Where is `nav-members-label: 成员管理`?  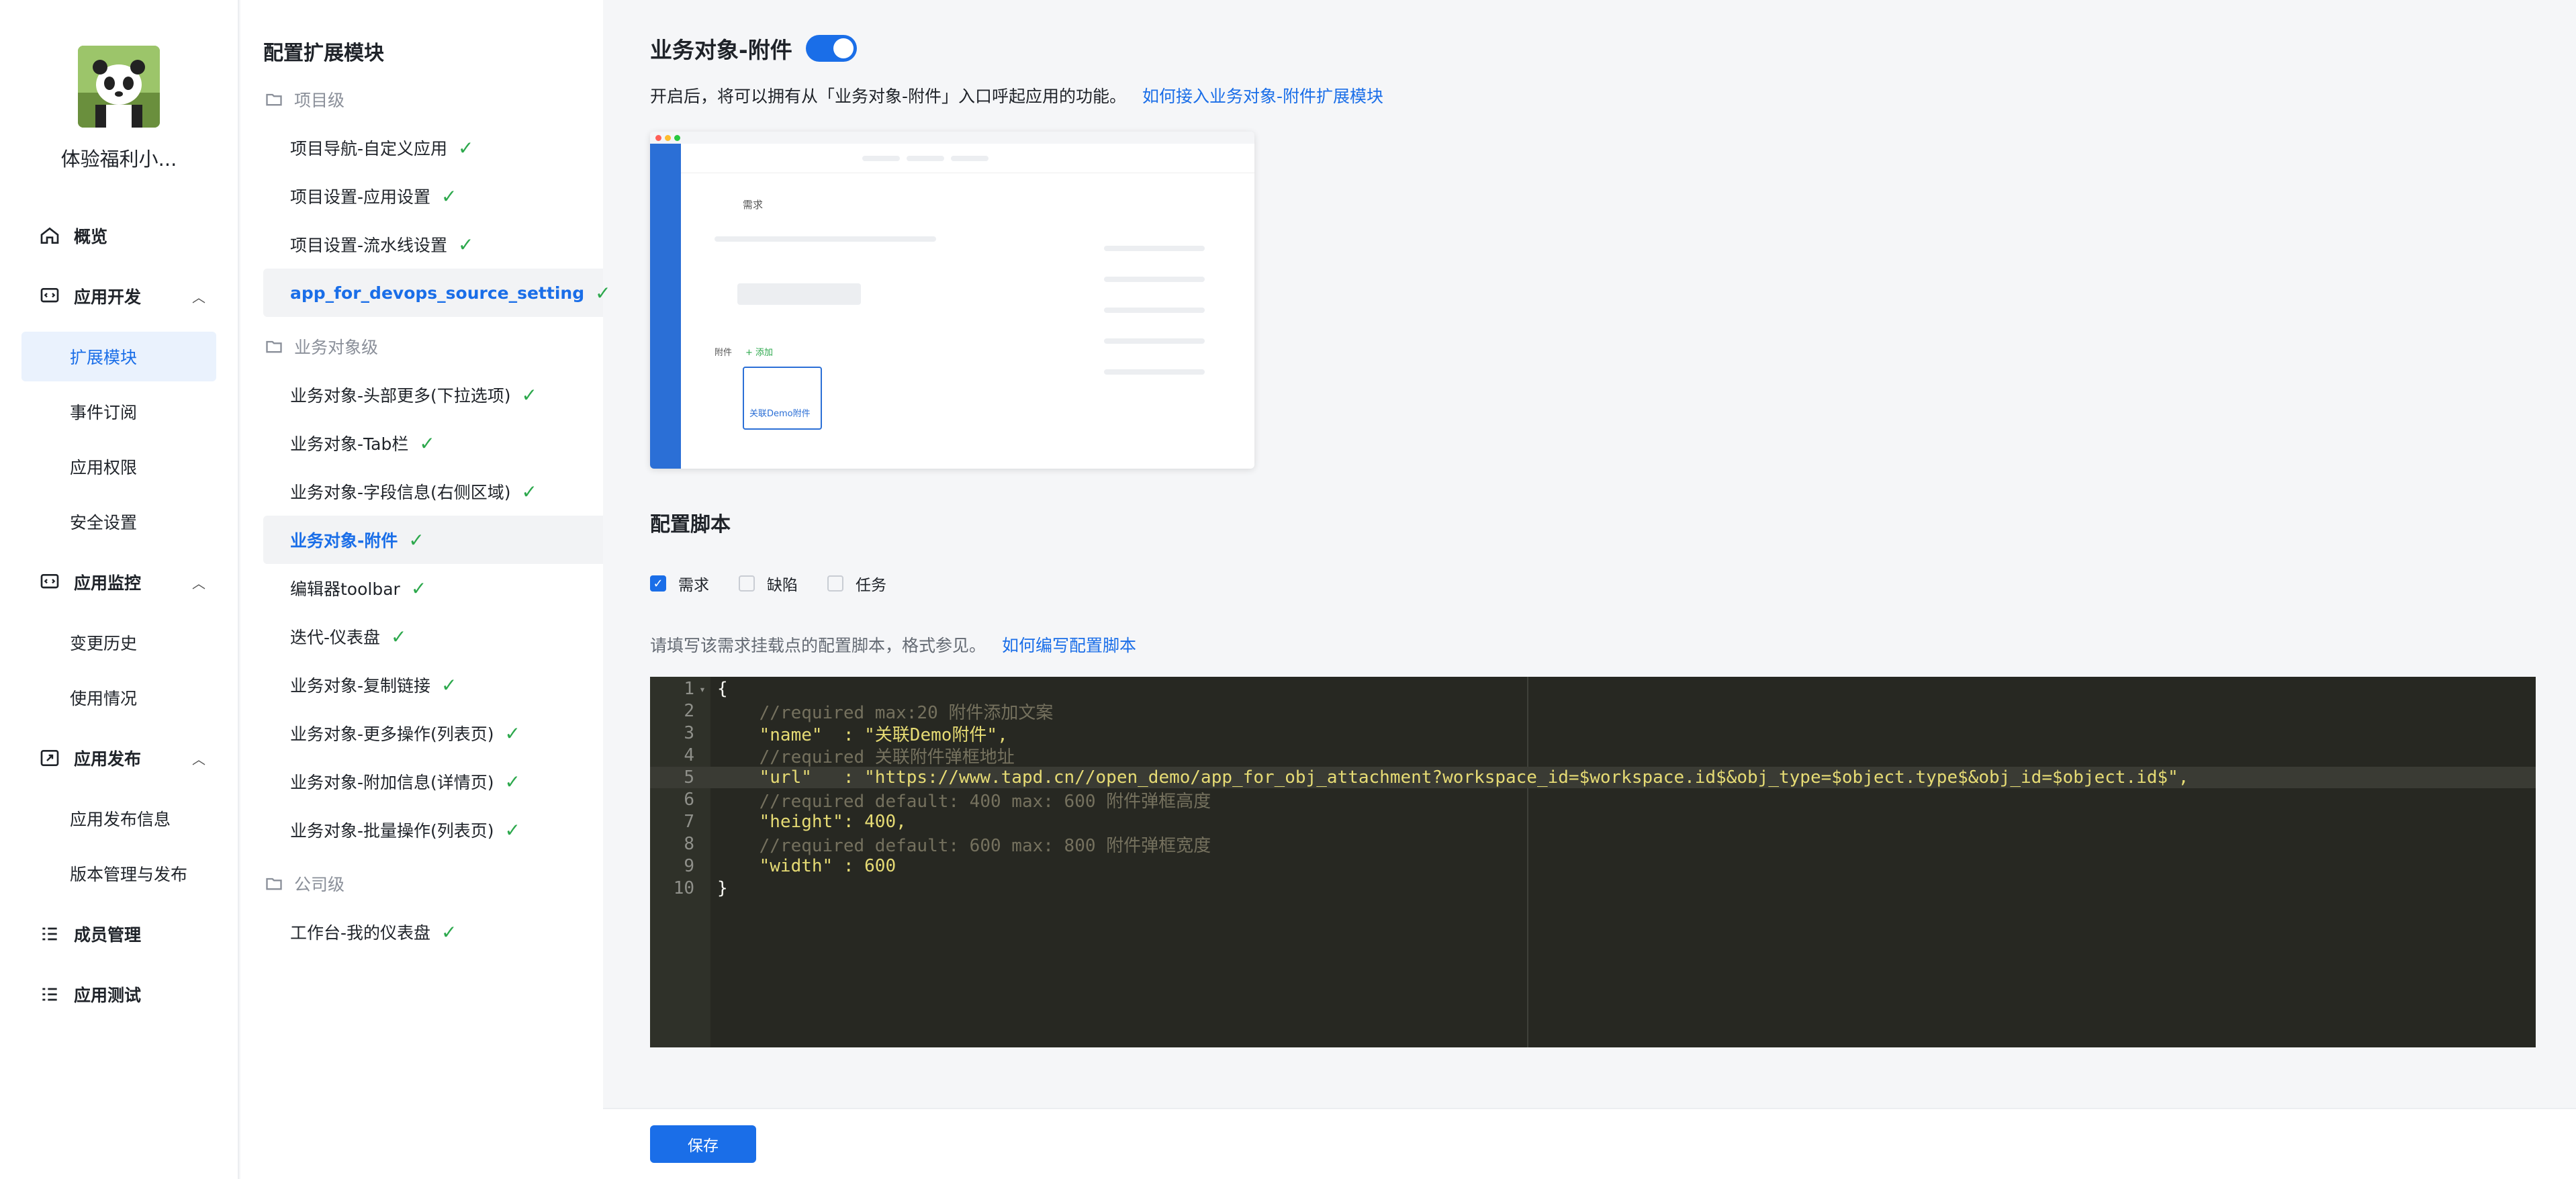
nav-members-label: 成员管理 is located at coordinates (108, 935).